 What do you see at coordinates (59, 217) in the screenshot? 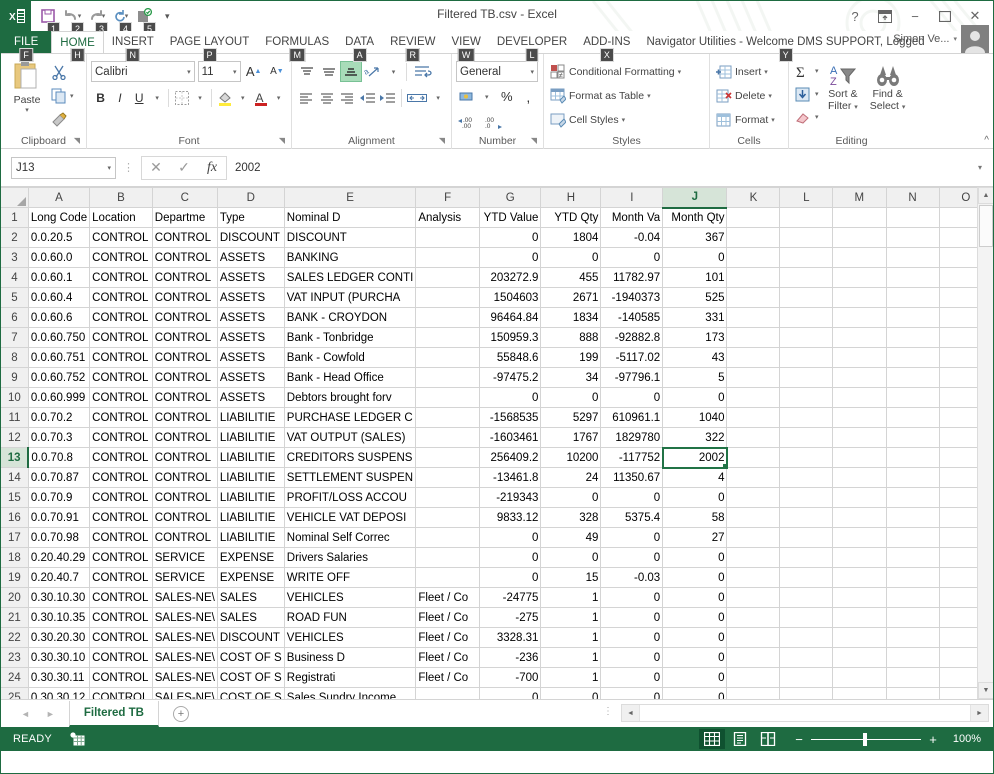
I see `cell-A1: Long Code` at bounding box center [59, 217].